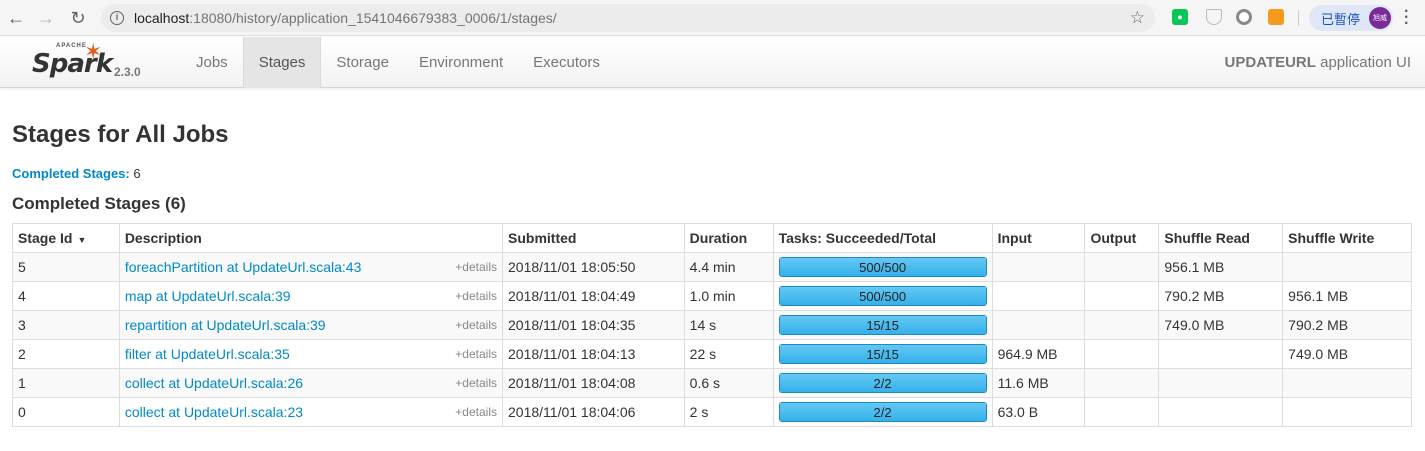 This screenshot has height=451, width=1425. Describe the element at coordinates (46, 18) in the screenshot. I see `forward-arrow-icon: →` at that location.